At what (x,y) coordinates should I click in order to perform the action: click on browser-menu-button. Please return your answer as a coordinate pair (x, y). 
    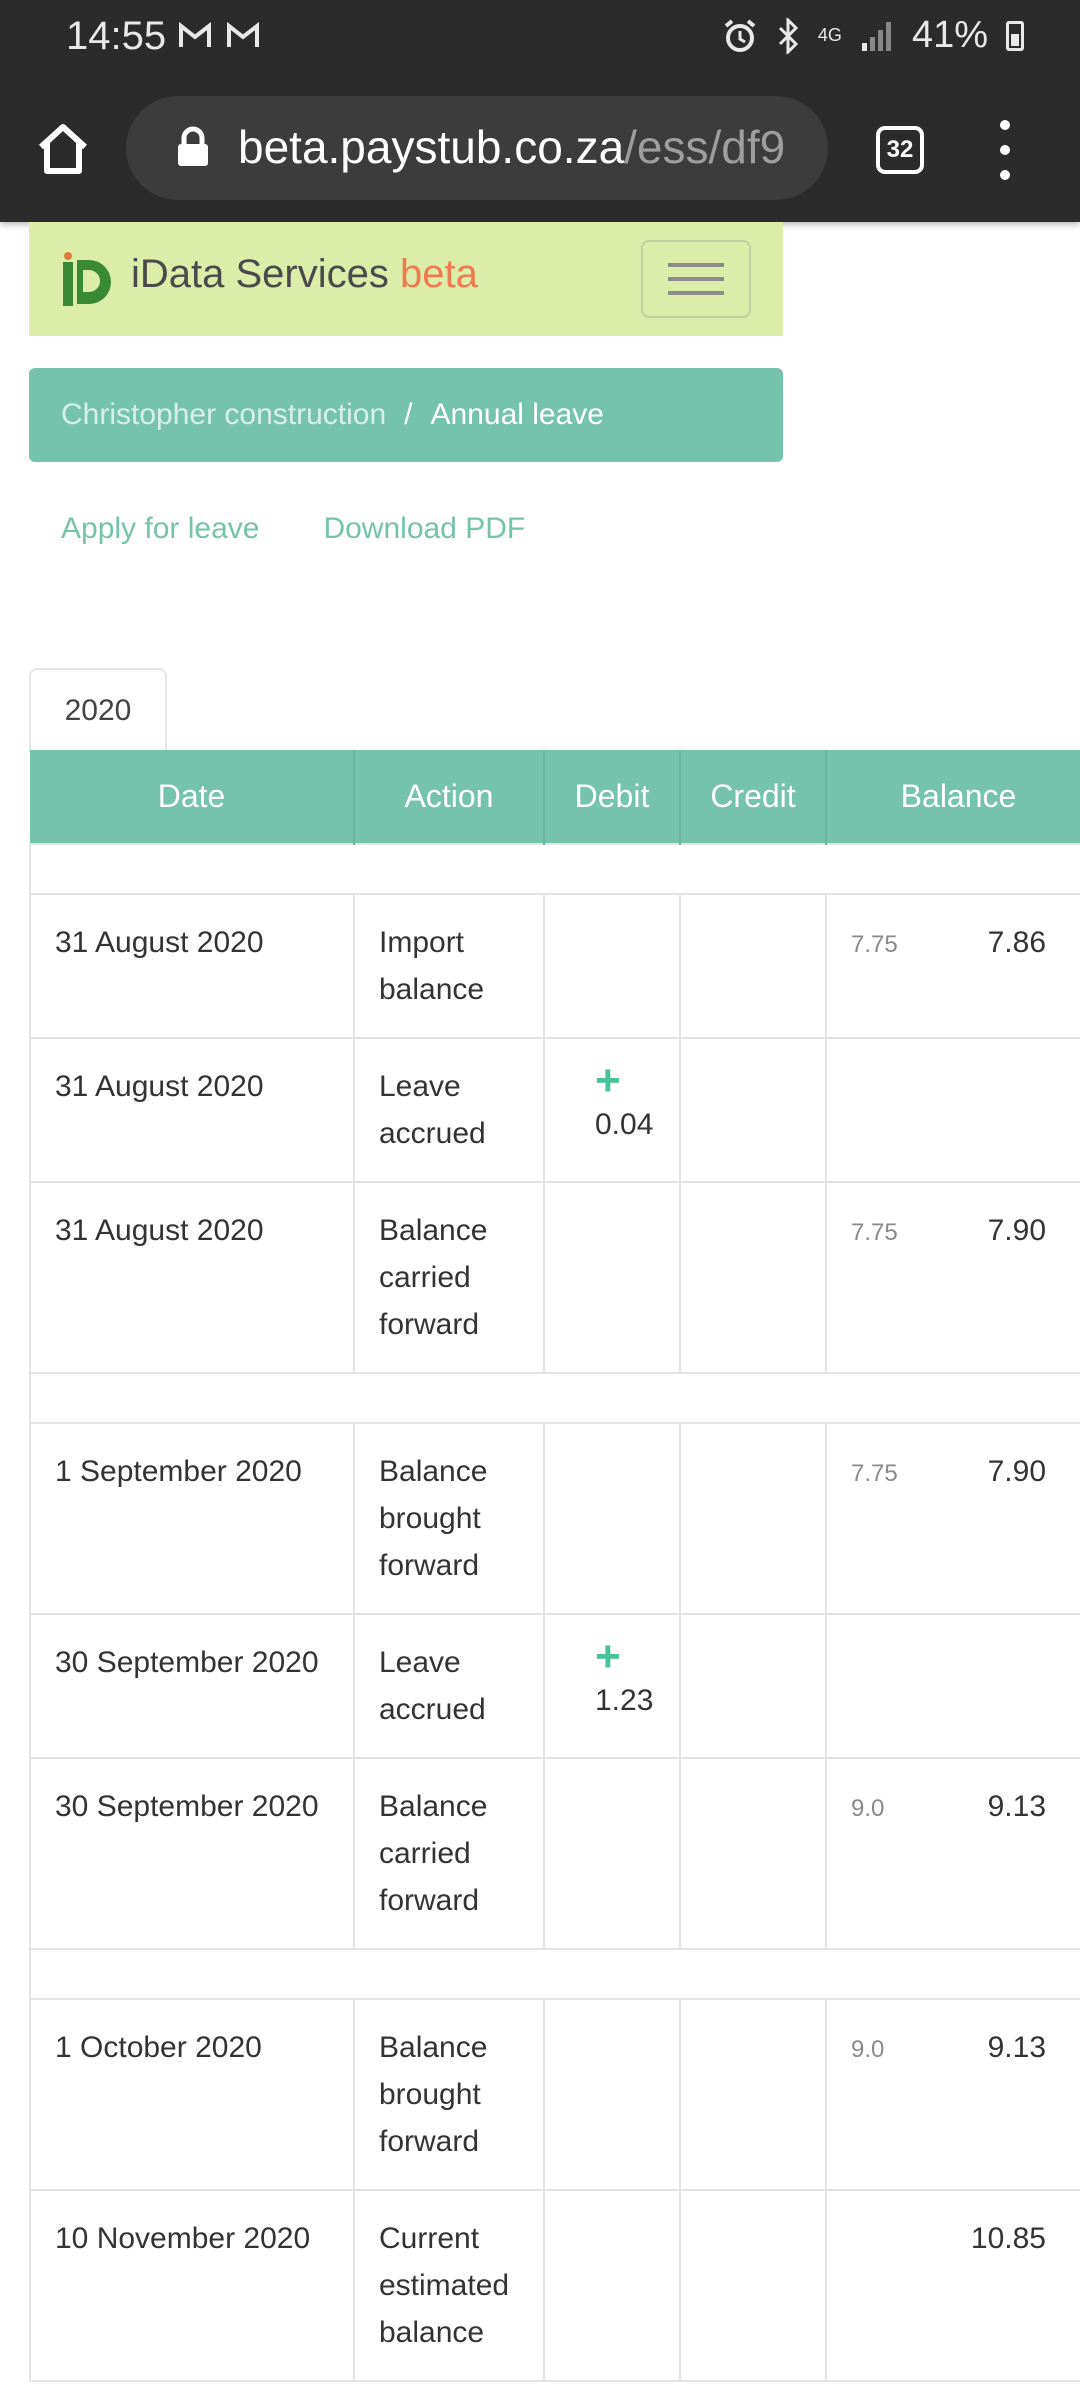
    Looking at the image, I should click on (1005, 150).